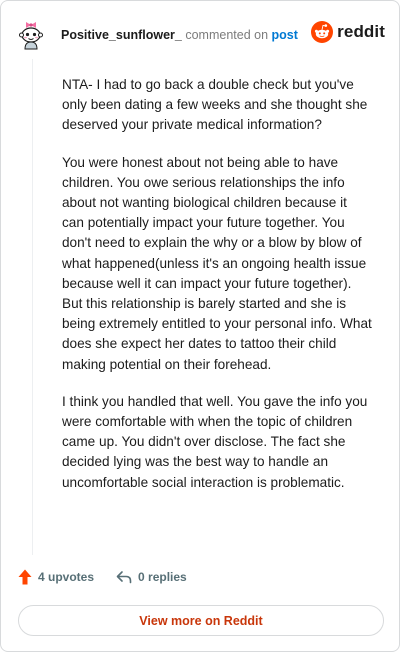  Describe the element at coordinates (124, 577) in the screenshot. I see `reply-icon` at that location.